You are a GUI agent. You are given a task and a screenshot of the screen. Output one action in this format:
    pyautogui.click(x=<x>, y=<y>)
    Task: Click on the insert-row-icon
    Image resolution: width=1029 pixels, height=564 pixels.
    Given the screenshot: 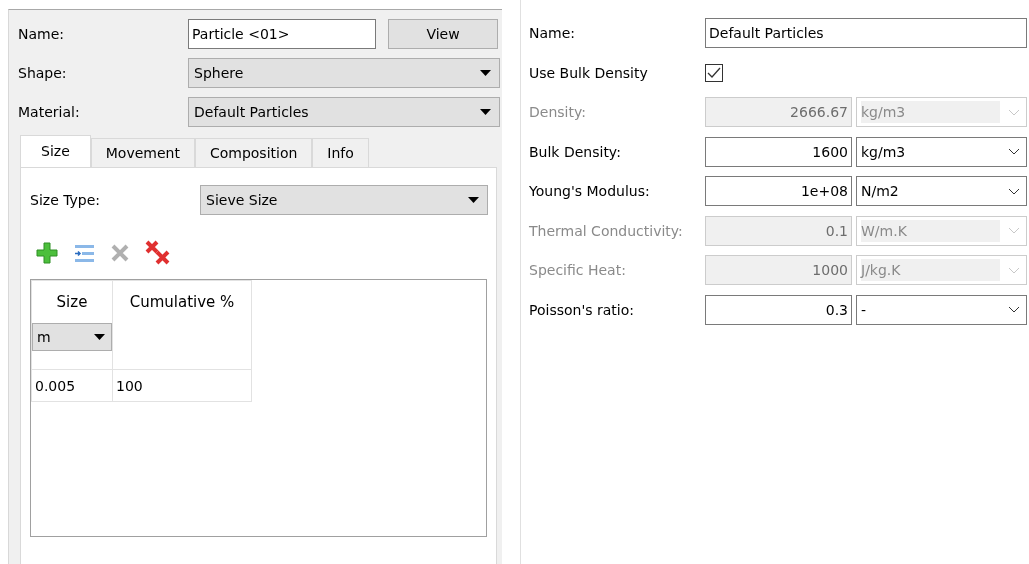 What is the action you would take?
    pyautogui.click(x=84, y=253)
    